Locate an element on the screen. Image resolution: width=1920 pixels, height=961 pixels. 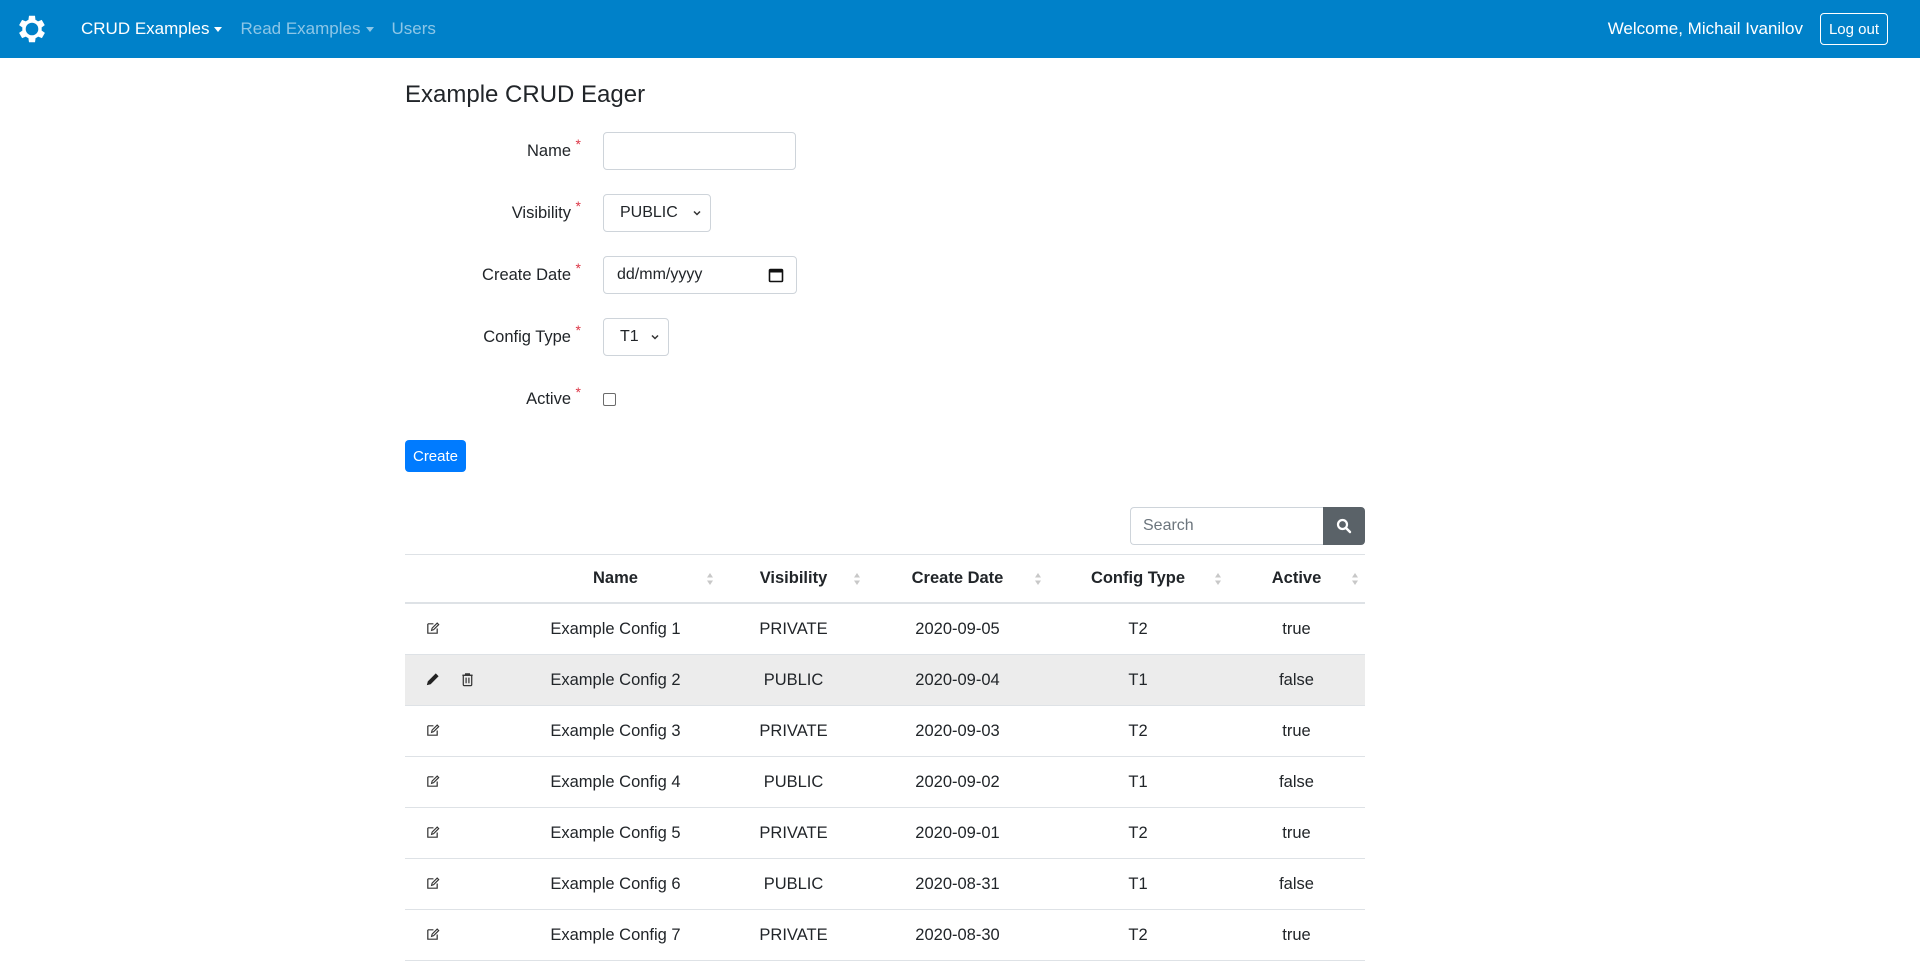
visibility-select: PUBLIC is located at coordinates (657, 213).